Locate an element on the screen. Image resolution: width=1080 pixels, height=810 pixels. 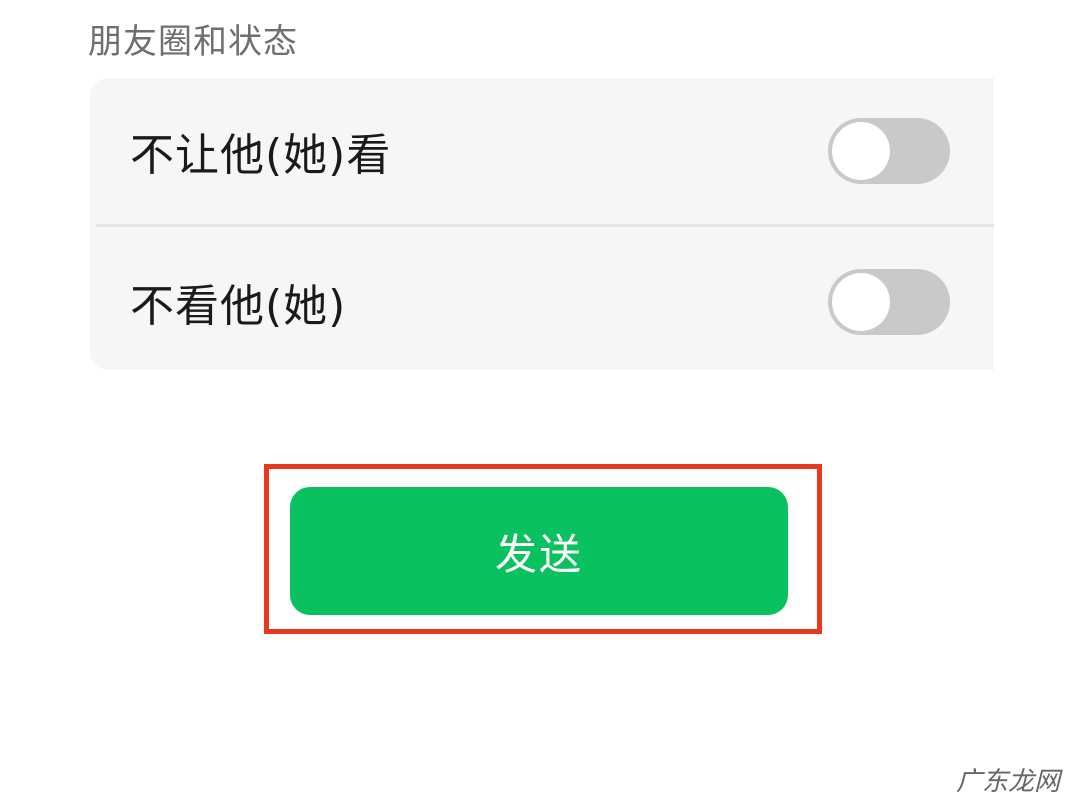
section-title: 朋友圈和状态 is located at coordinates (193, 42).